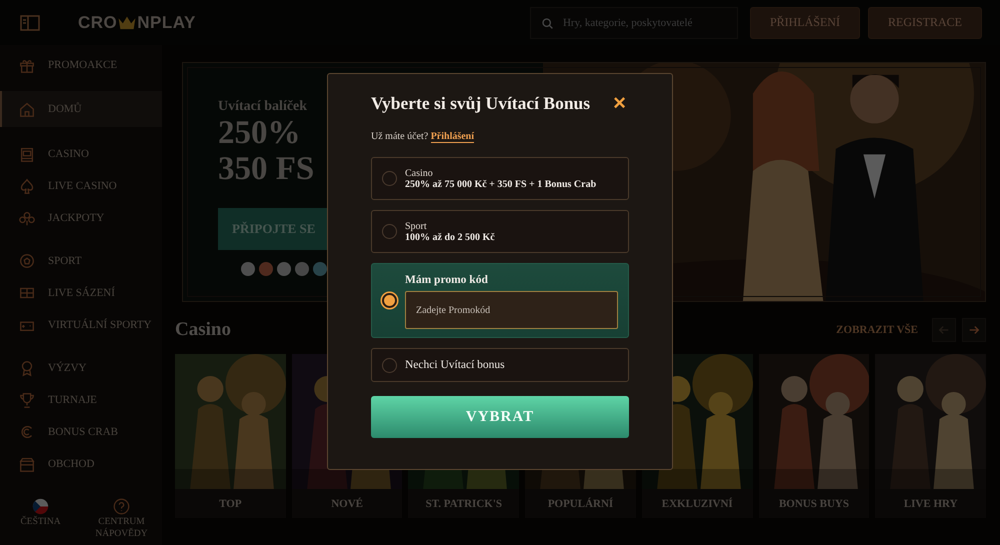 This screenshot has width=1000, height=545. What do you see at coordinates (259, 133) in the screenshot?
I see `hero-headline: 250%` at bounding box center [259, 133].